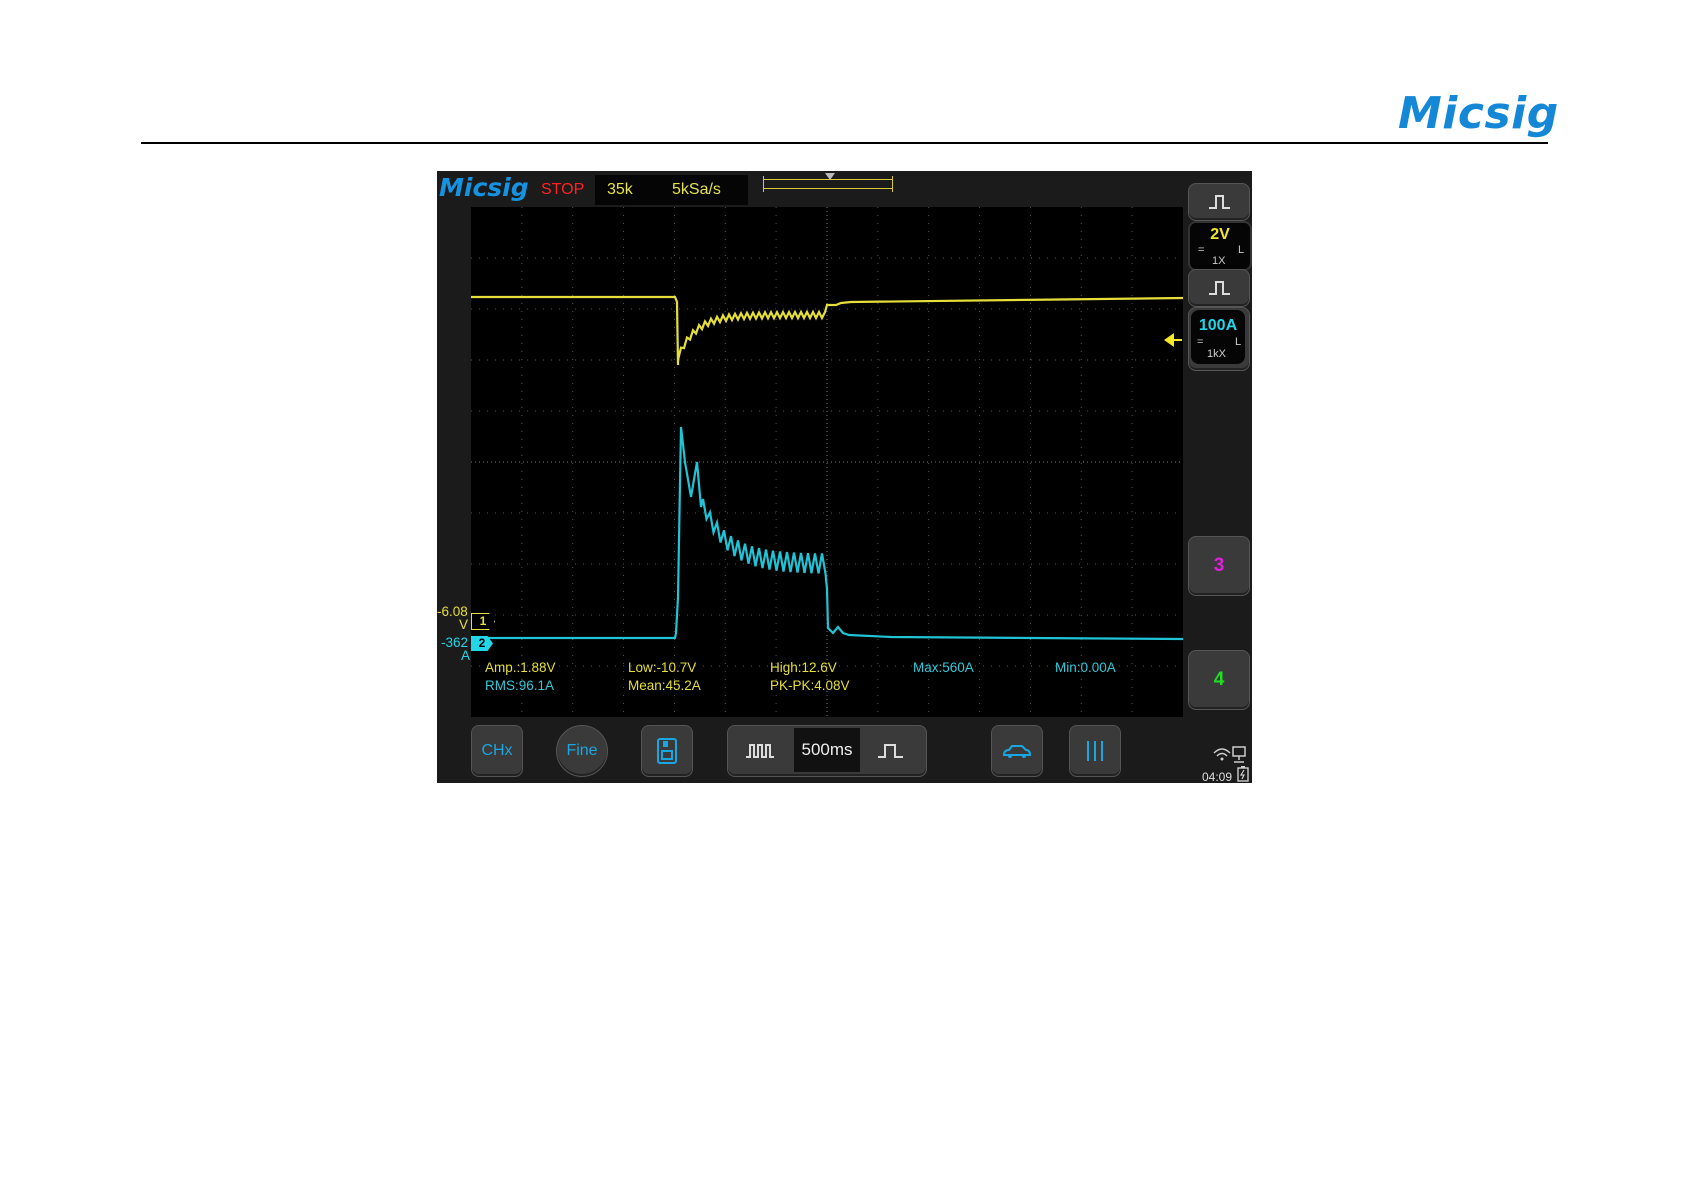 The image size is (1684, 1191). Describe the element at coordinates (1478, 113) in the screenshot. I see `micsig-brand-logo: Micsig` at that location.